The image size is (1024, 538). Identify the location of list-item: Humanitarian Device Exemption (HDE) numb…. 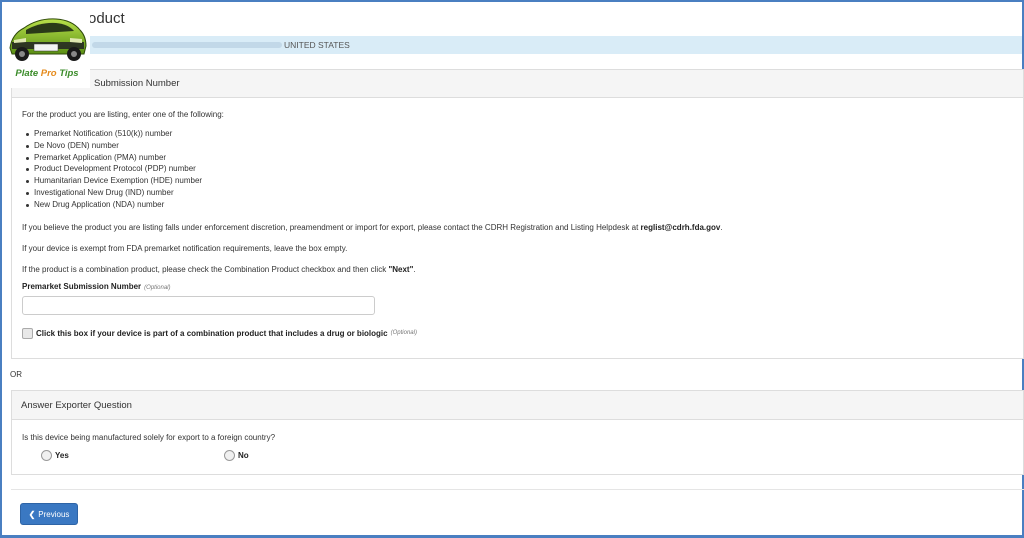
(519, 181).